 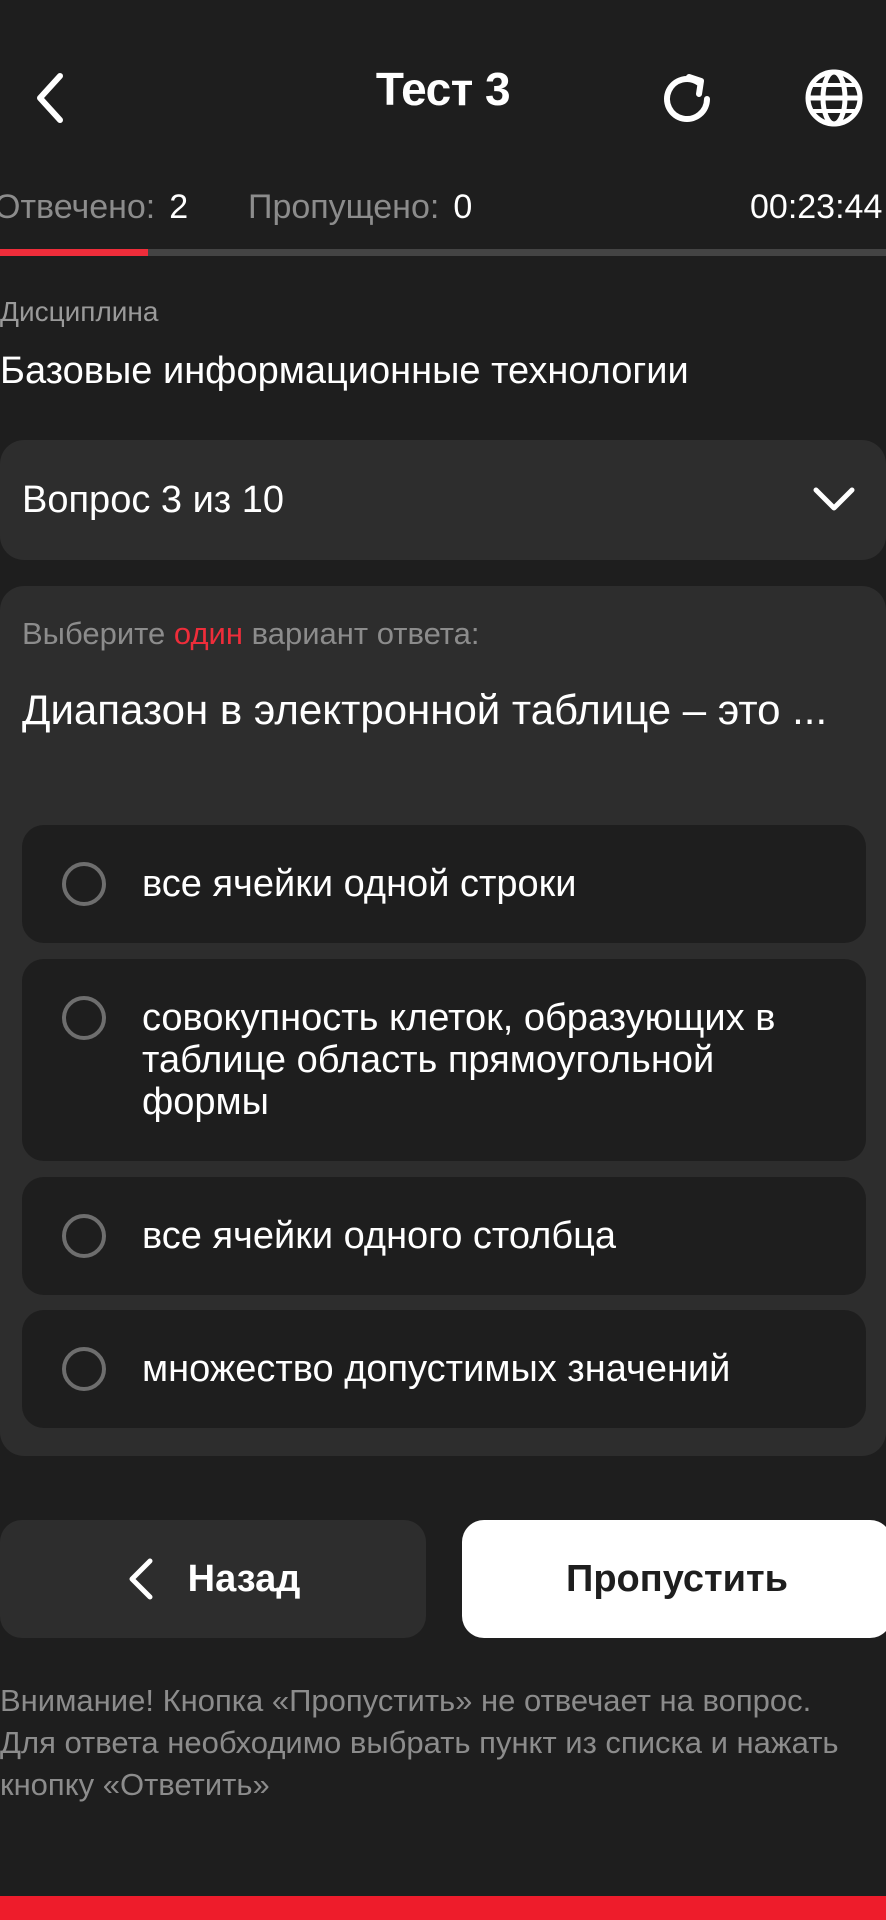 I want to click on instruction-before: Выберите, so click(x=94, y=633).